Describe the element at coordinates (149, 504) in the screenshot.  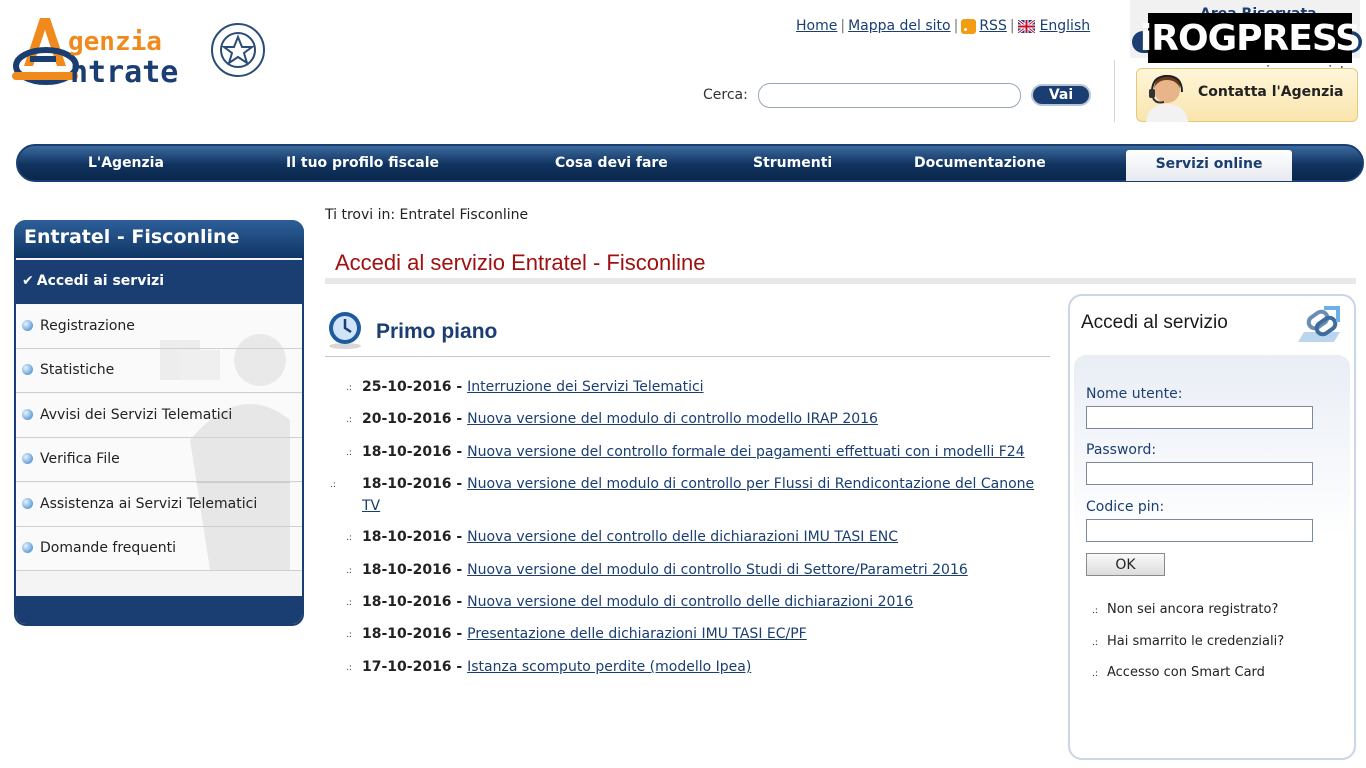
I see `sidebar-item-label: Assistenza ai Servizi Telematici` at that location.